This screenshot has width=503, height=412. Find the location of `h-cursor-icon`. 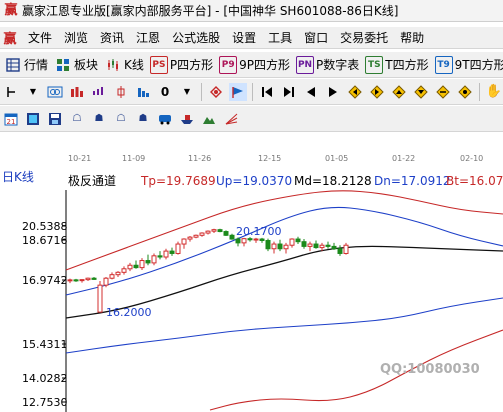

h-cursor-icon is located at coordinates (11, 92).